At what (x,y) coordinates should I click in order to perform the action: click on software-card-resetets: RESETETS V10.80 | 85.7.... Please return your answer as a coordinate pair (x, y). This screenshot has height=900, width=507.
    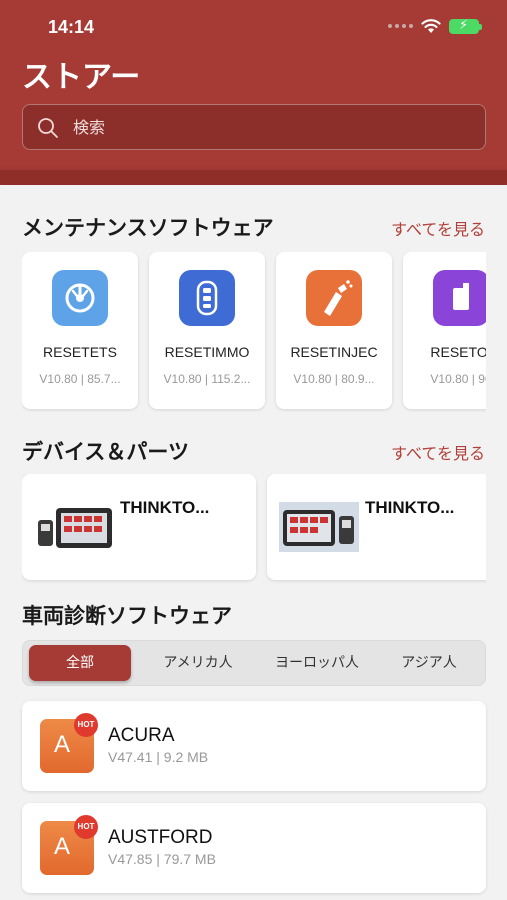
    Looking at the image, I should click on (80, 330).